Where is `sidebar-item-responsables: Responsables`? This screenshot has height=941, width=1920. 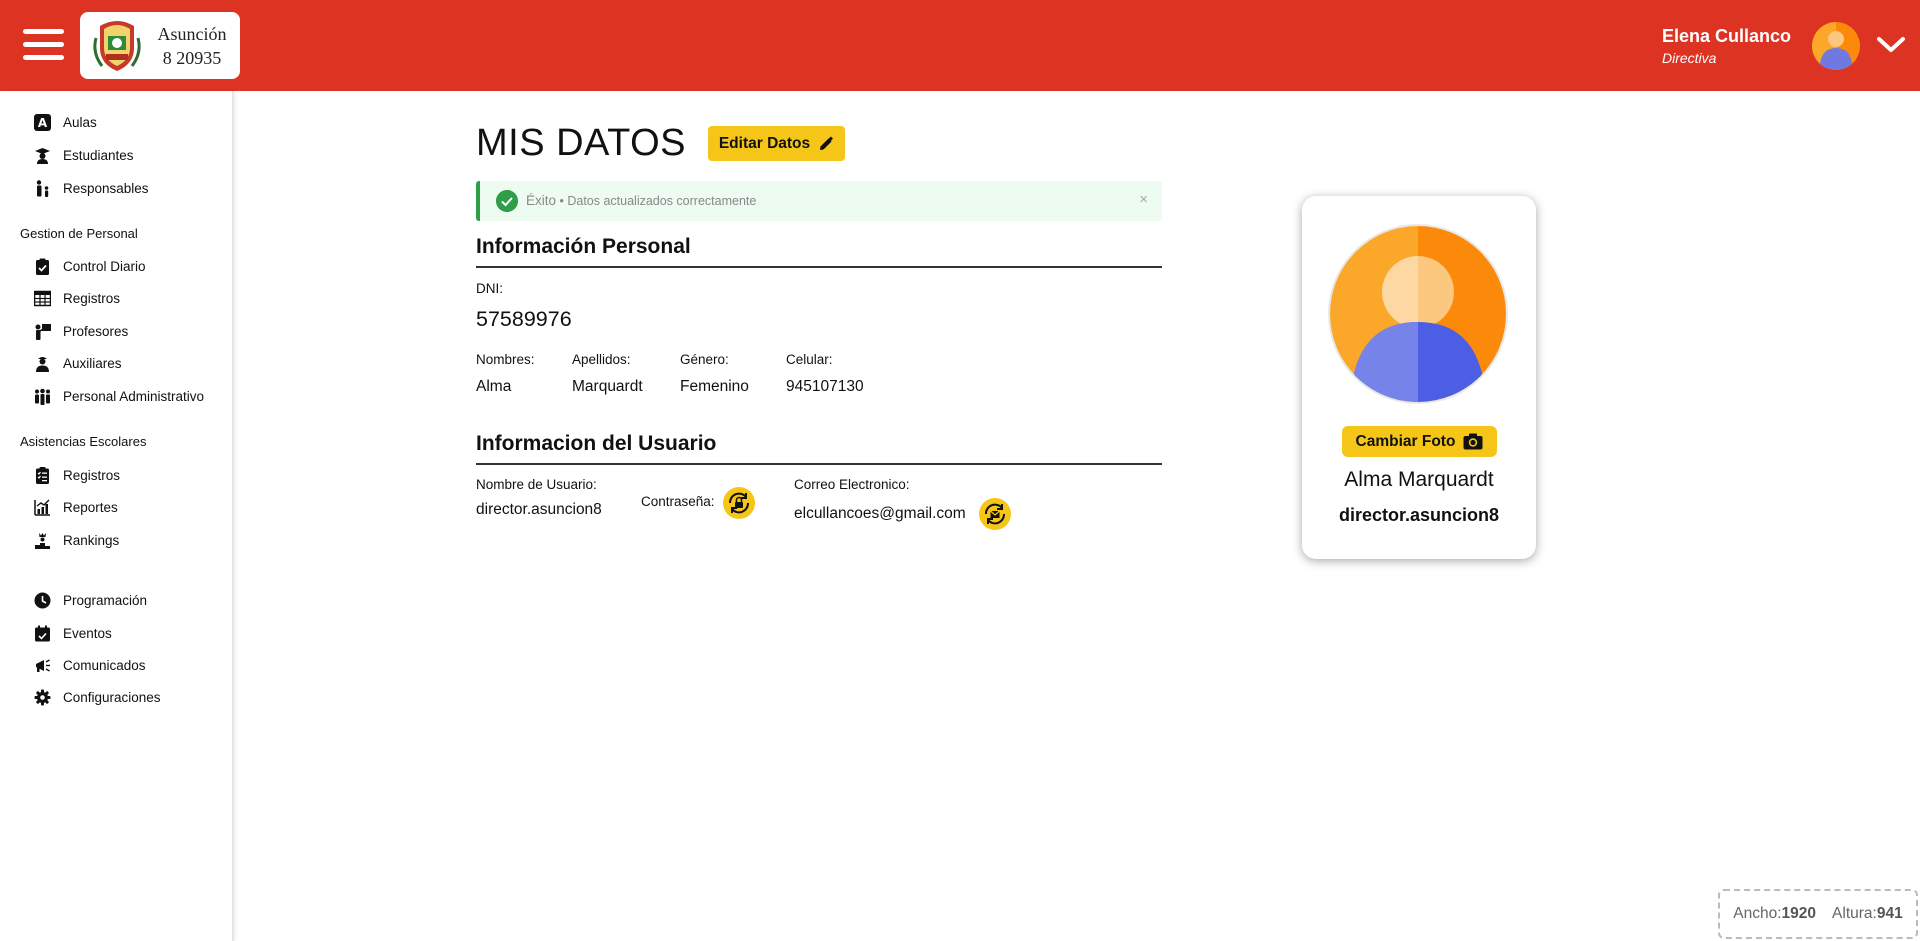
sidebar-item-responsables: Responsables is located at coordinates (91, 188).